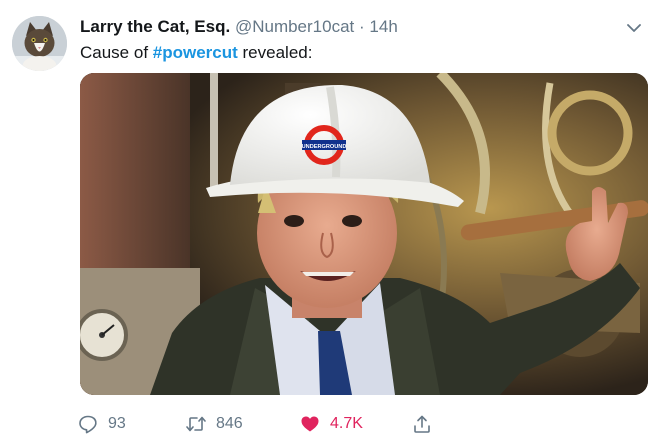 The width and height of the screenshot is (660, 441). Describe the element at coordinates (196, 424) in the screenshot. I see `retweet-icon` at that location.